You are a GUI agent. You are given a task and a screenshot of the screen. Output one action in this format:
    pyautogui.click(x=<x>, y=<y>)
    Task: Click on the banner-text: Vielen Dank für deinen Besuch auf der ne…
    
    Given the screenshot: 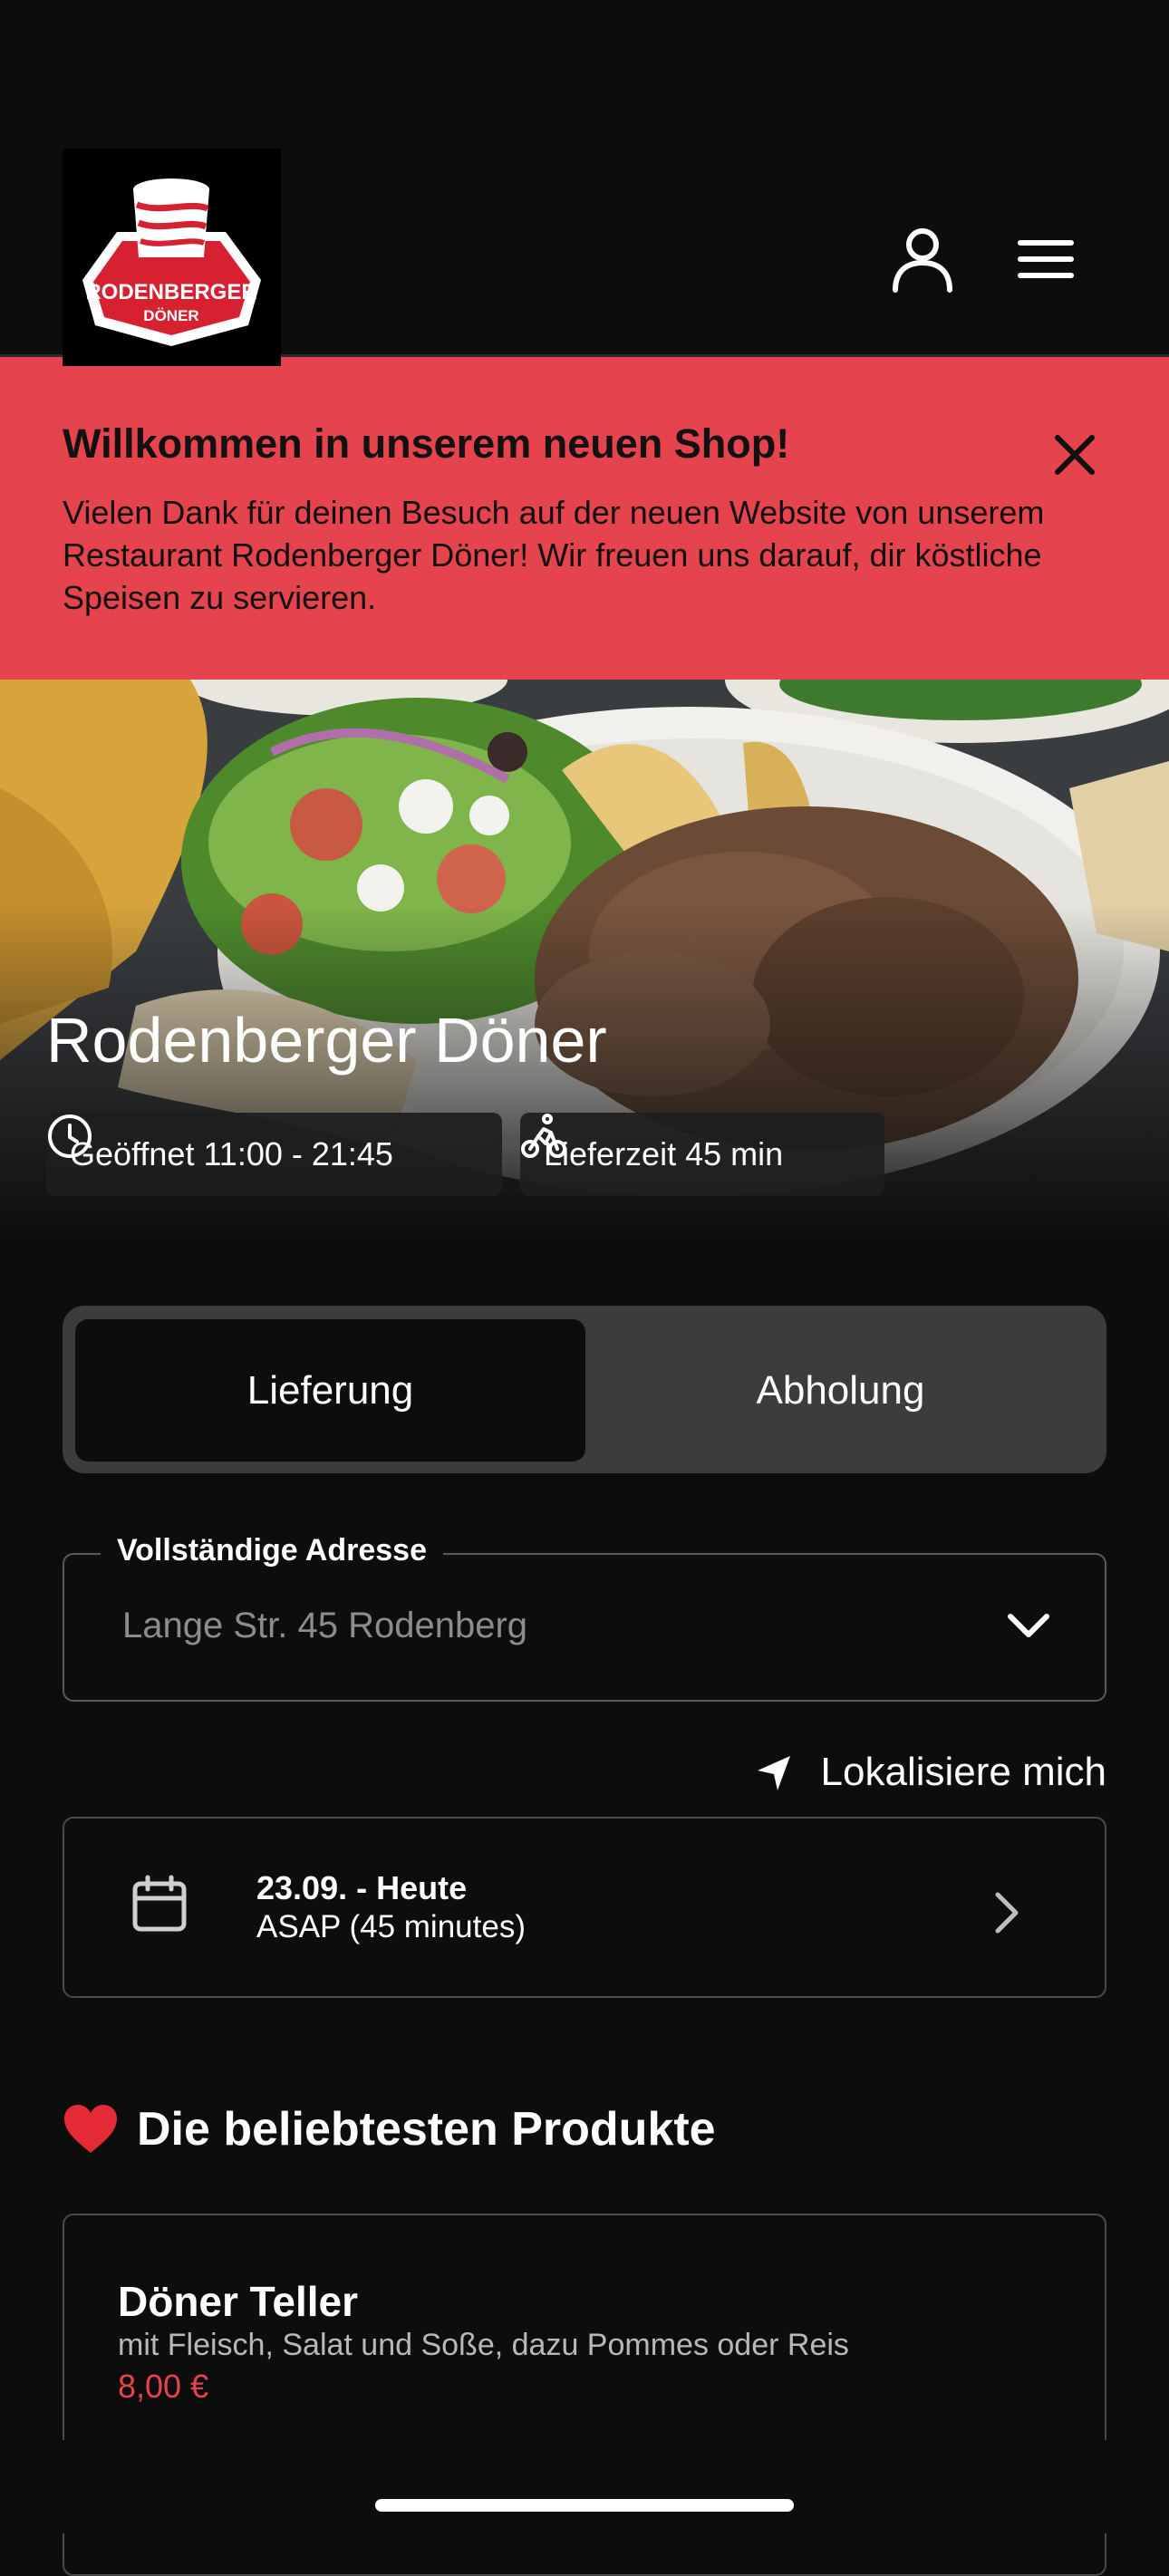 What is the action you would take?
    pyautogui.click(x=554, y=555)
    